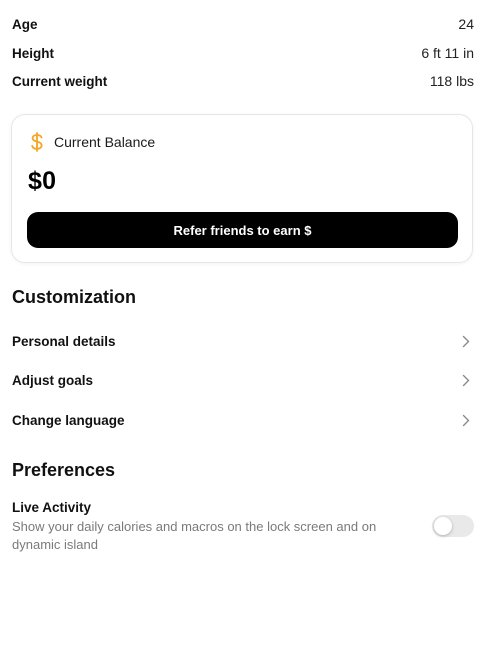 This screenshot has height=659, width=482. I want to click on balance-amount: $0, so click(42, 181).